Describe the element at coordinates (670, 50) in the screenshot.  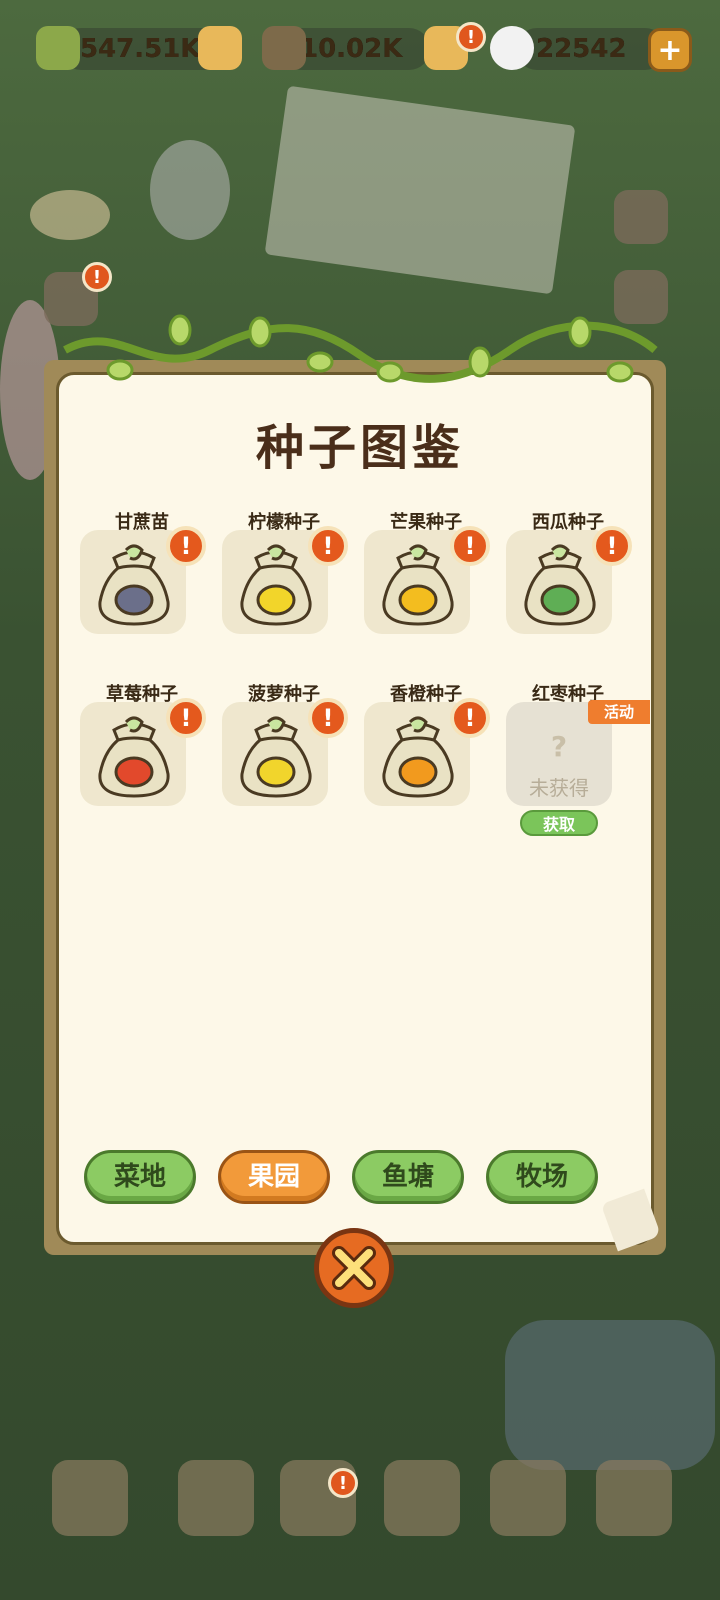
I see `add-coins-button: +` at that location.